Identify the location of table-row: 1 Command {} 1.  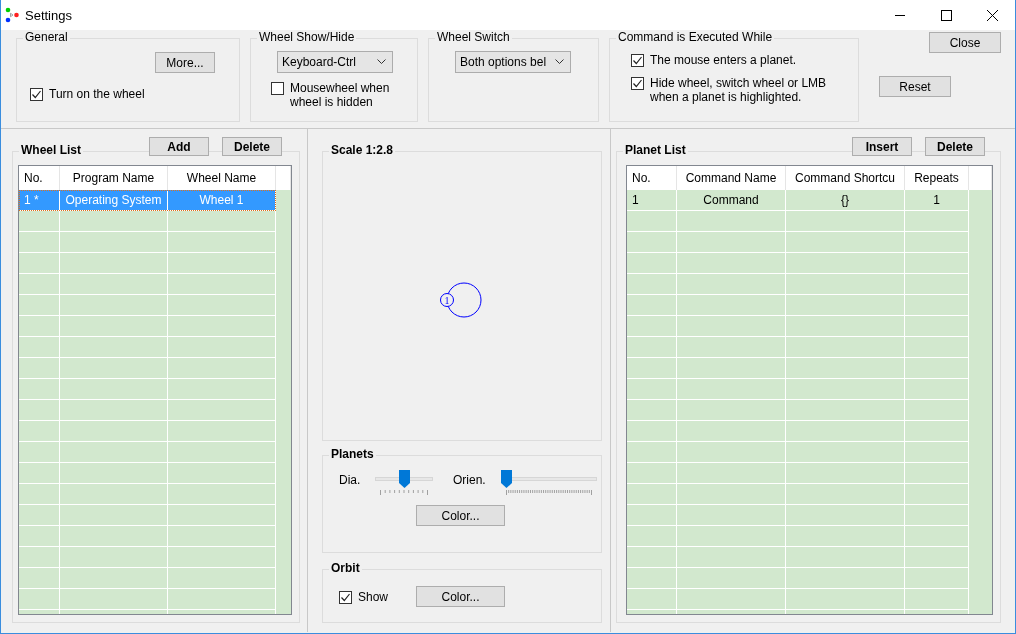
(798, 200).